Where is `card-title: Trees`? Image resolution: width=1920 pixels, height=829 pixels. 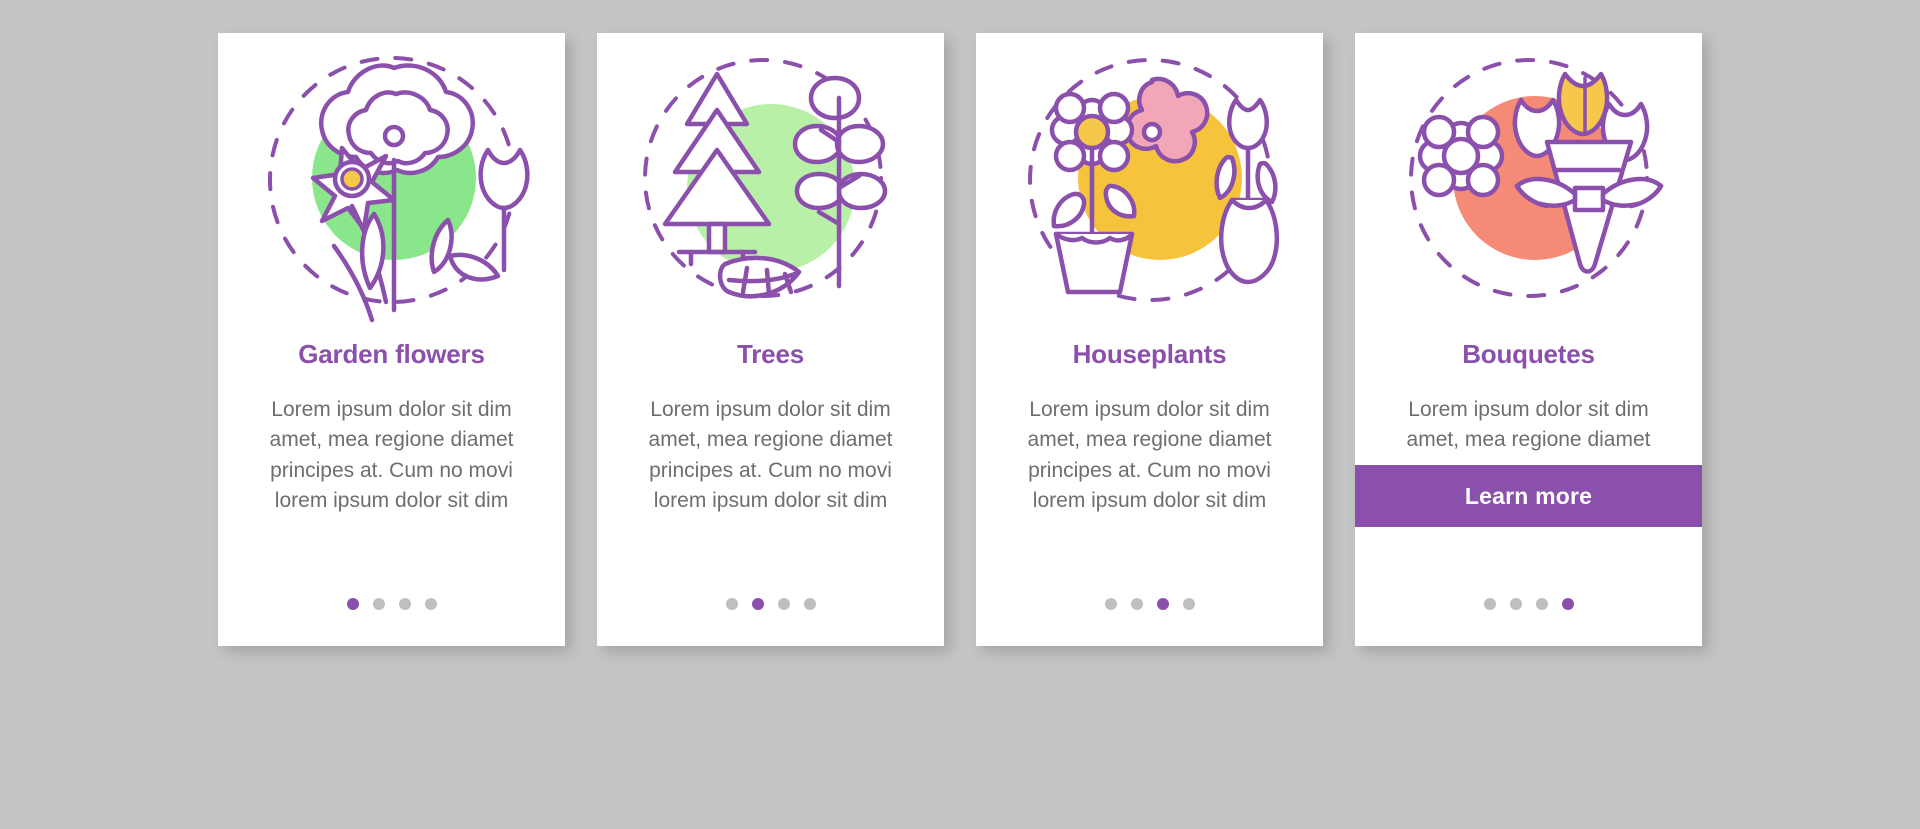
card-title: Trees is located at coordinates (770, 354).